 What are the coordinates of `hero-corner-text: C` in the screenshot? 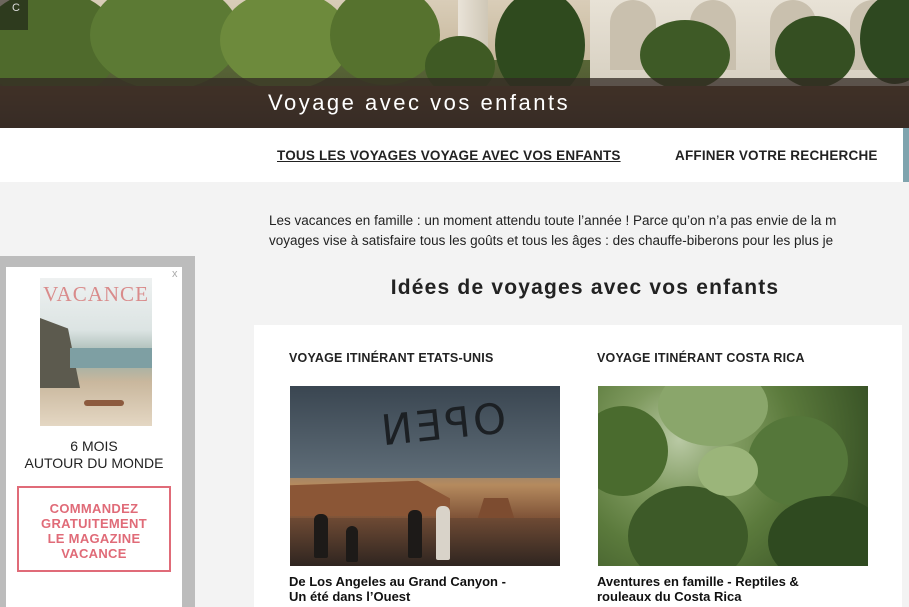 It's located at (16, 8).